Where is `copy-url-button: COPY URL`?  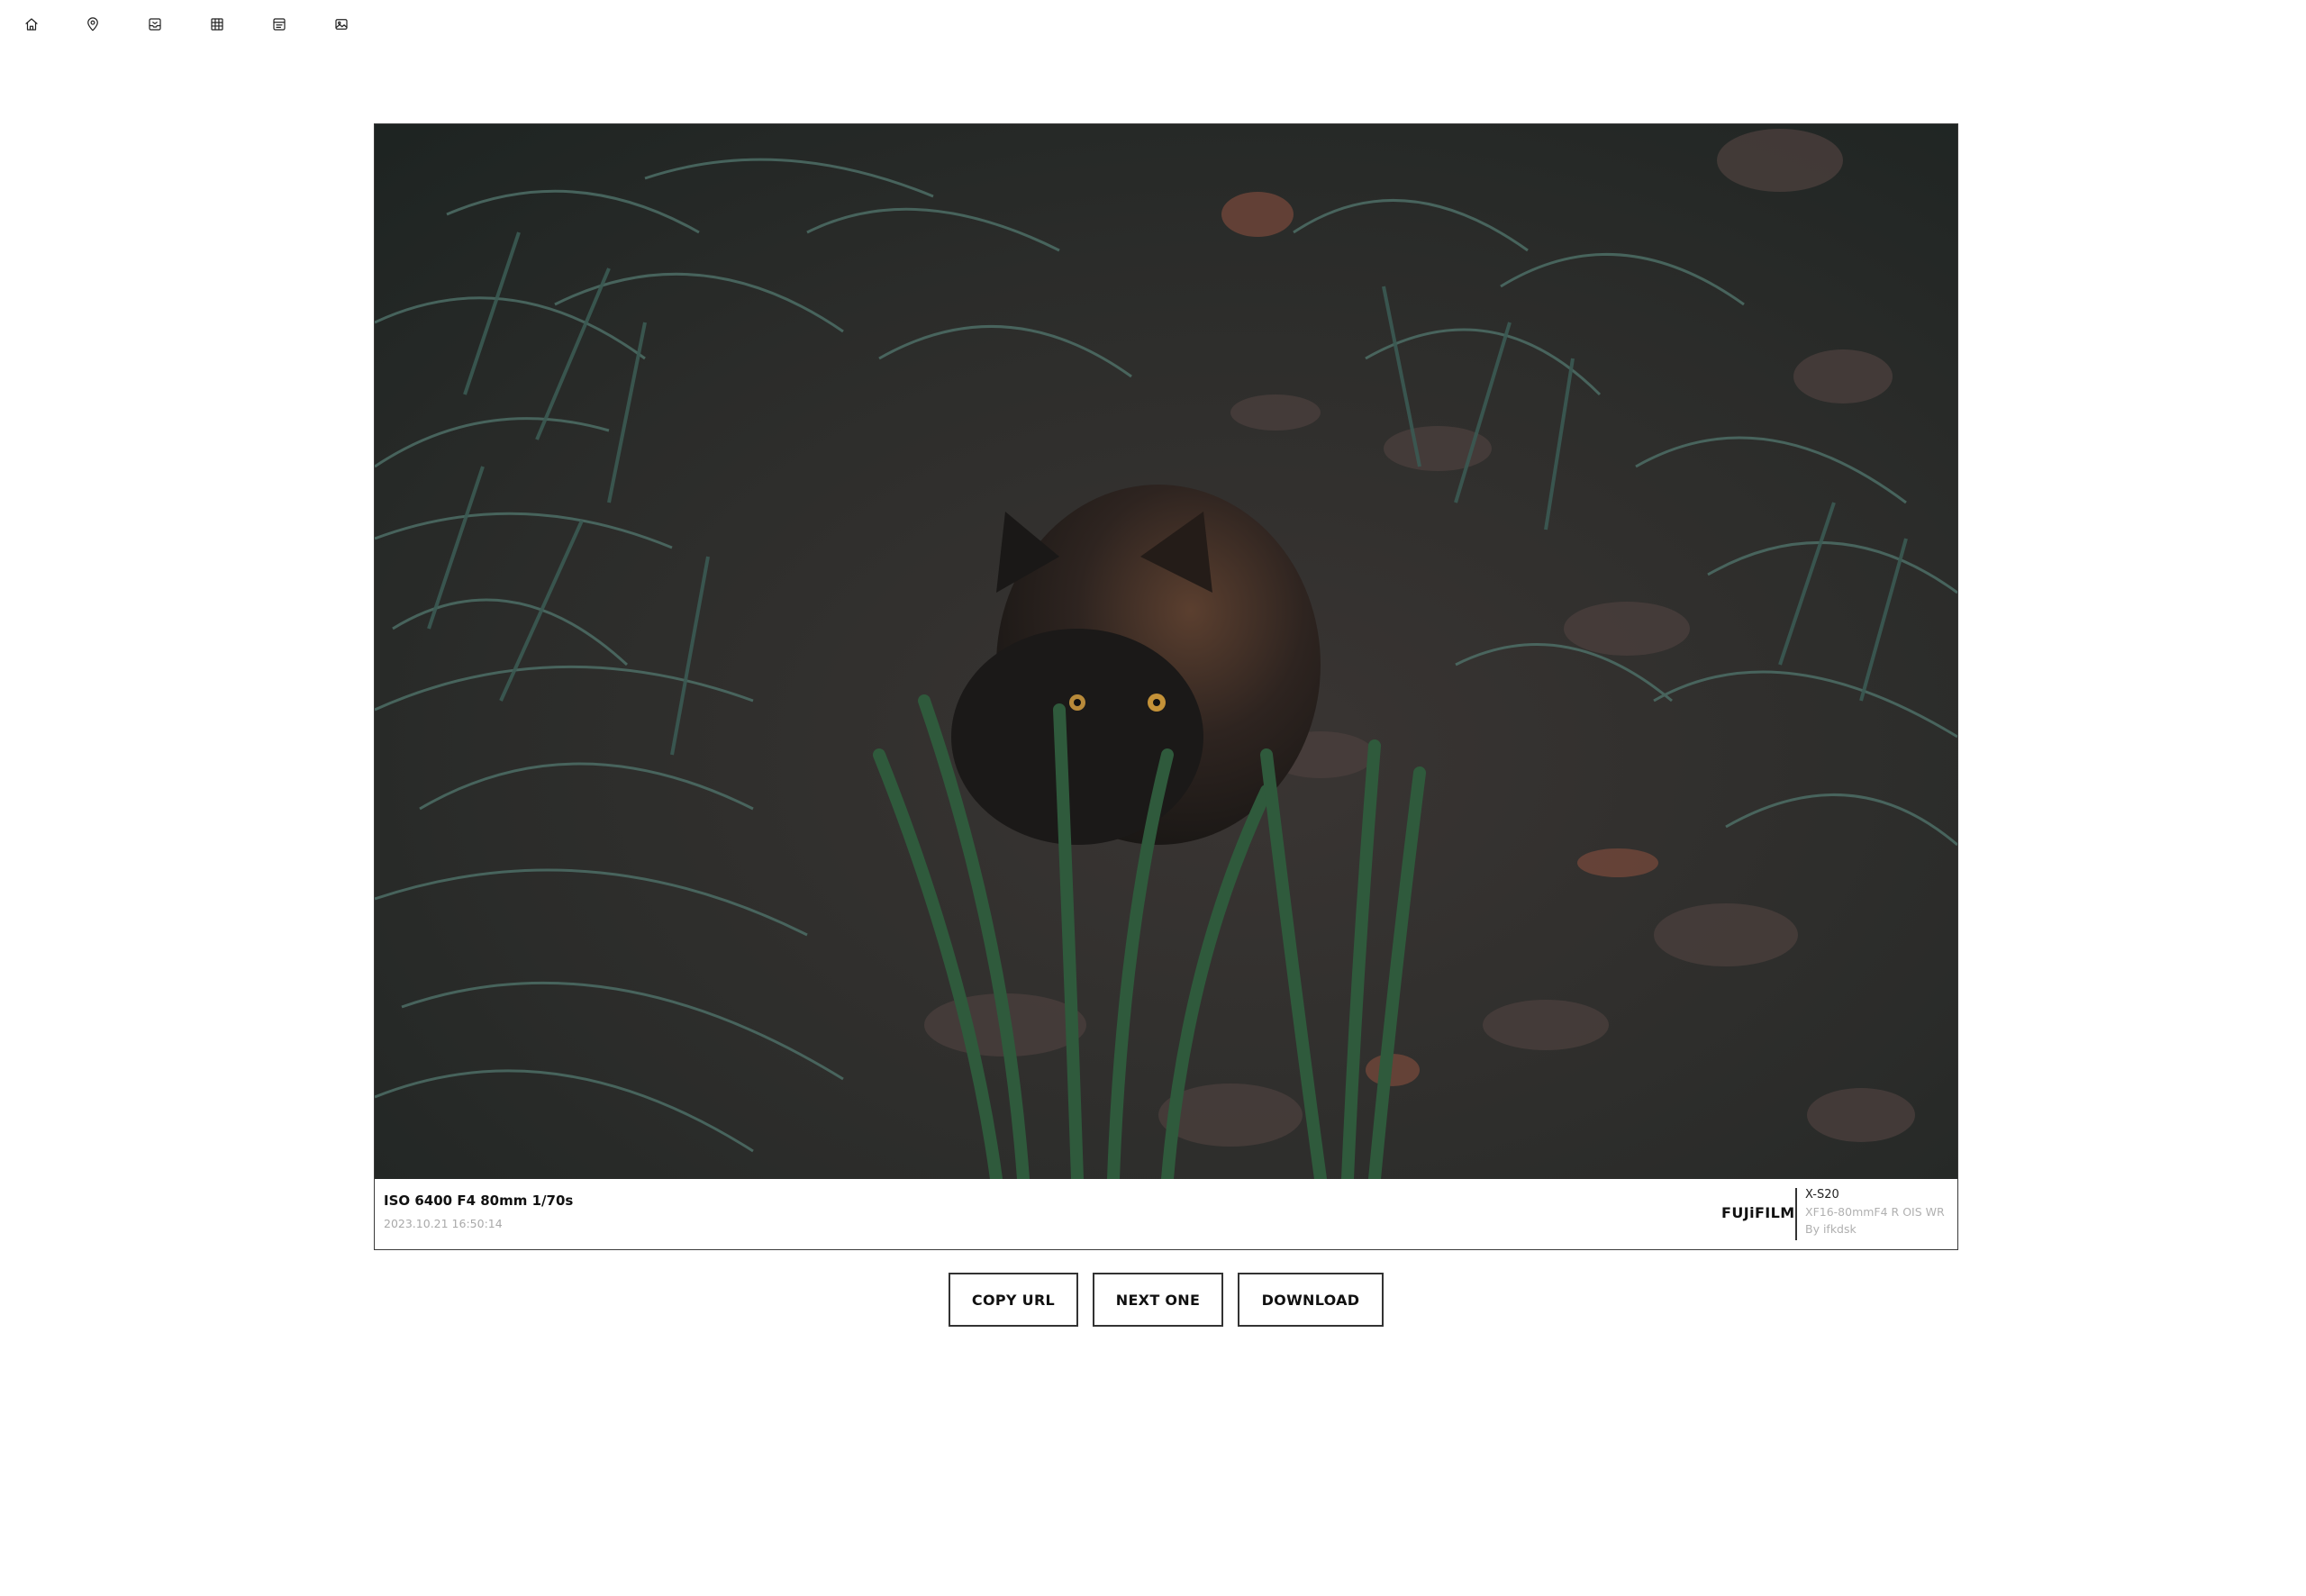 copy-url-button: COPY URL is located at coordinates (1013, 1300).